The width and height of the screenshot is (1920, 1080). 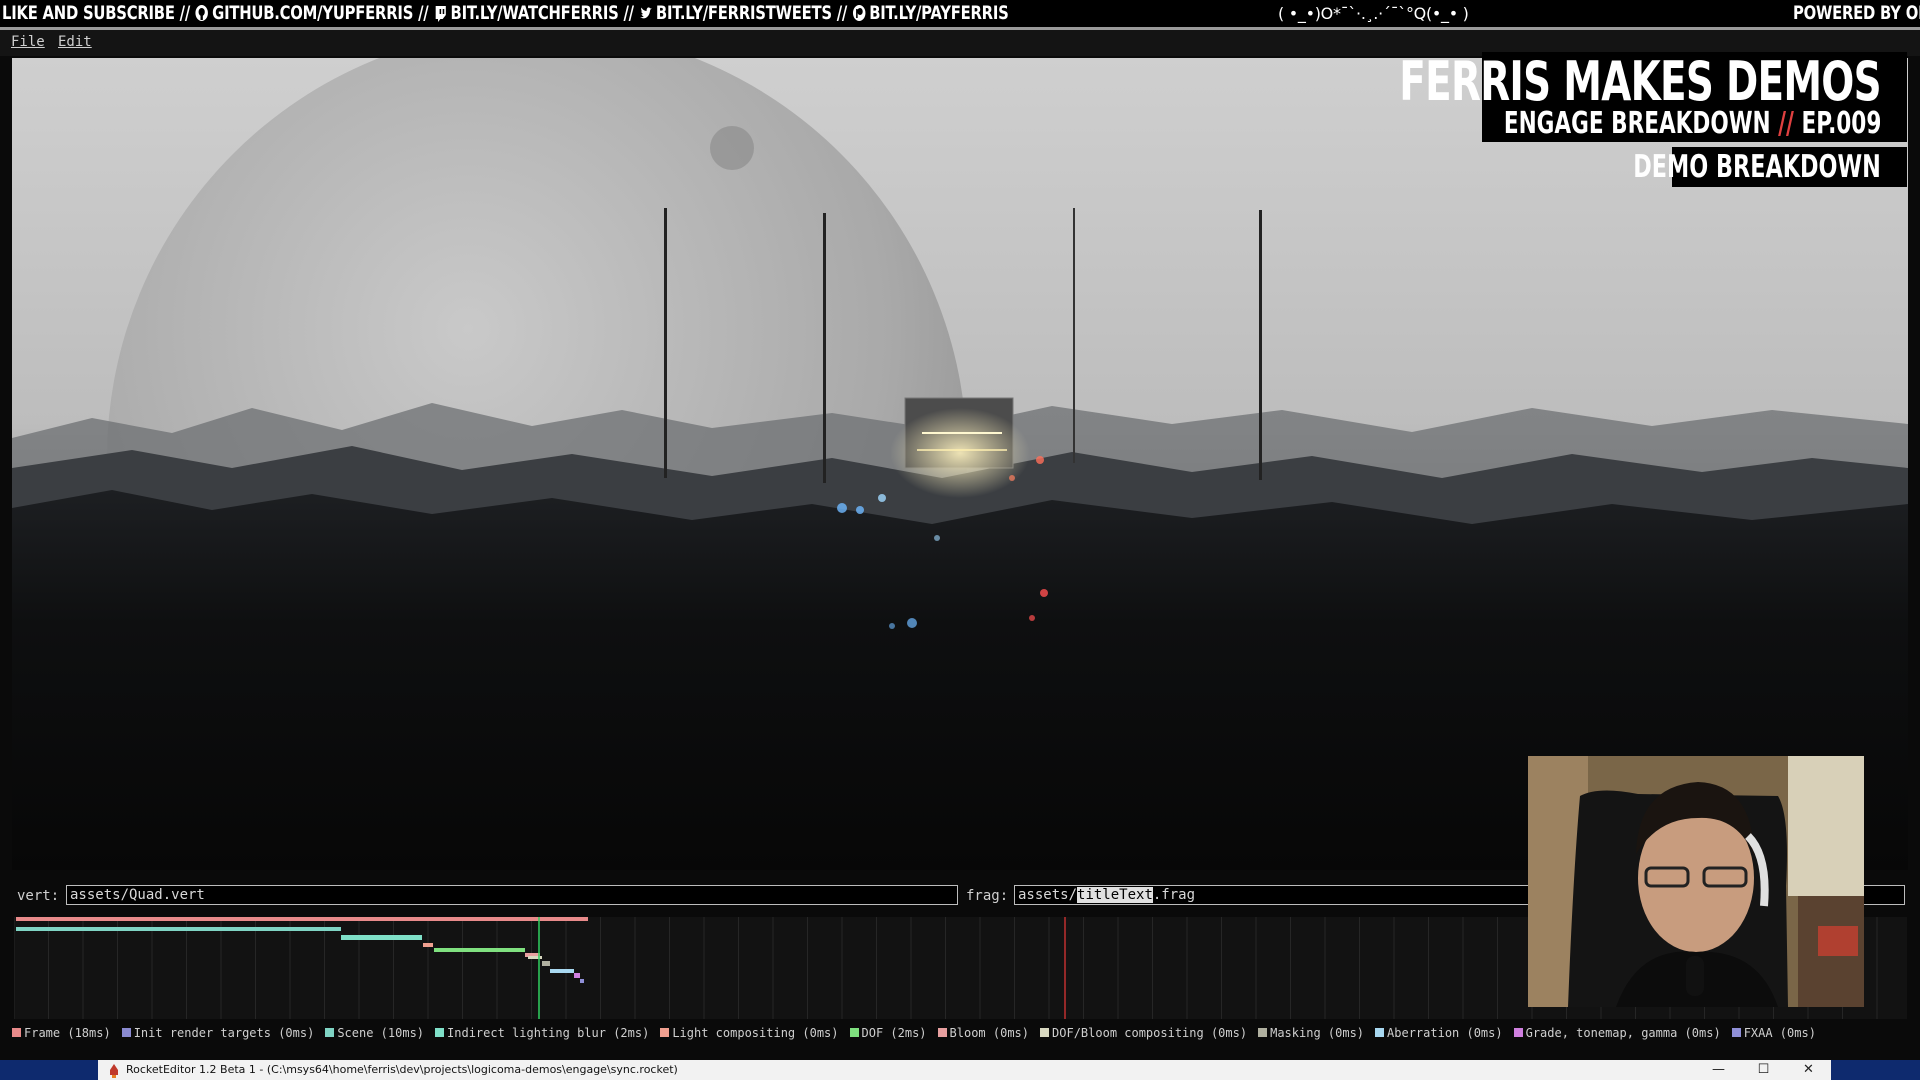 I want to click on vert-path-input: assets/Quad.vert, so click(x=512, y=895).